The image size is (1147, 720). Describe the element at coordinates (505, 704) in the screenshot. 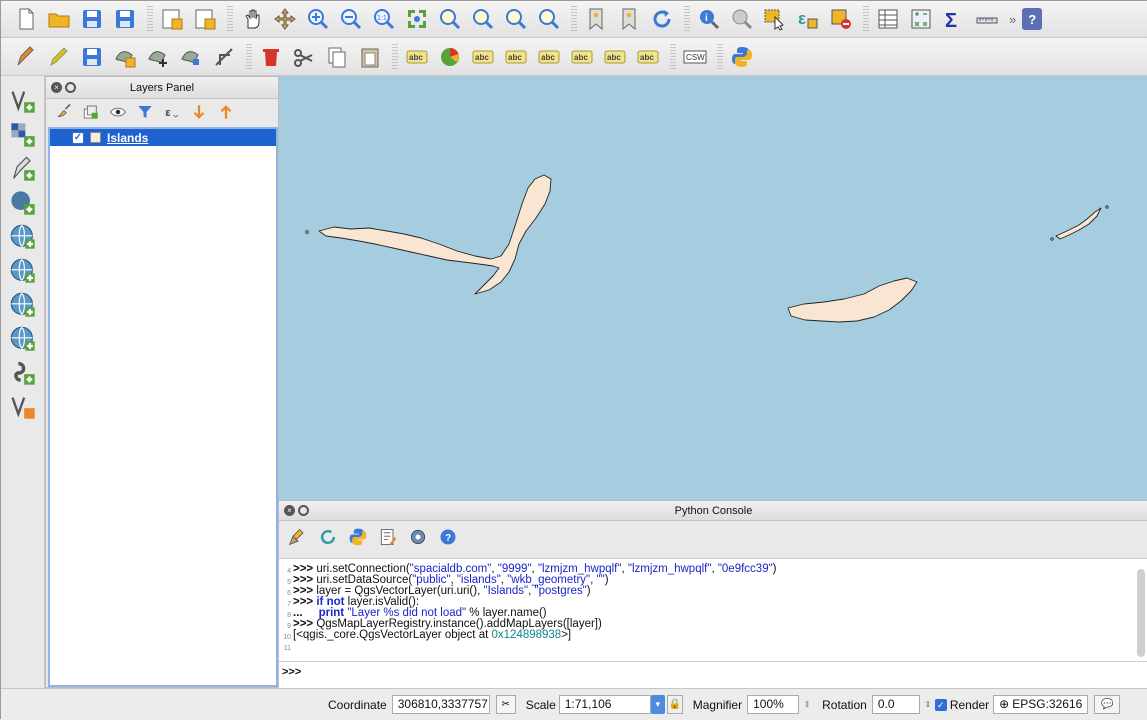

I see `toggle-extents-icon: ✂` at that location.